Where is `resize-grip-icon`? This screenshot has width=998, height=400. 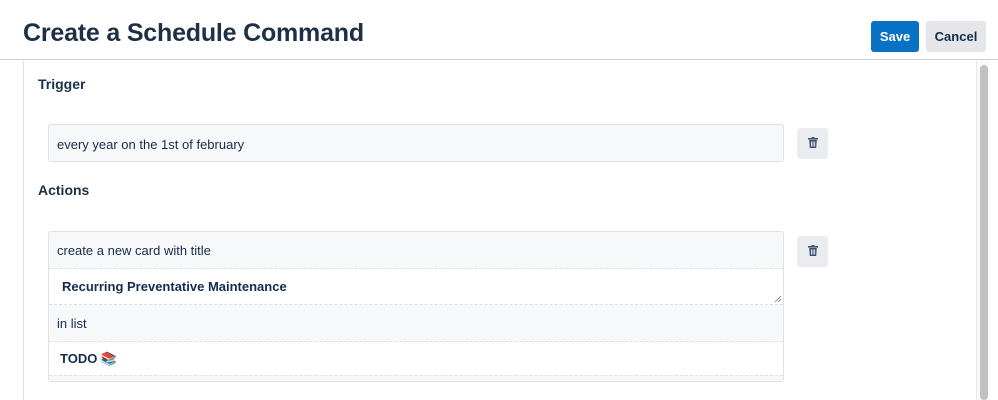
resize-grip-icon is located at coordinates (778, 299).